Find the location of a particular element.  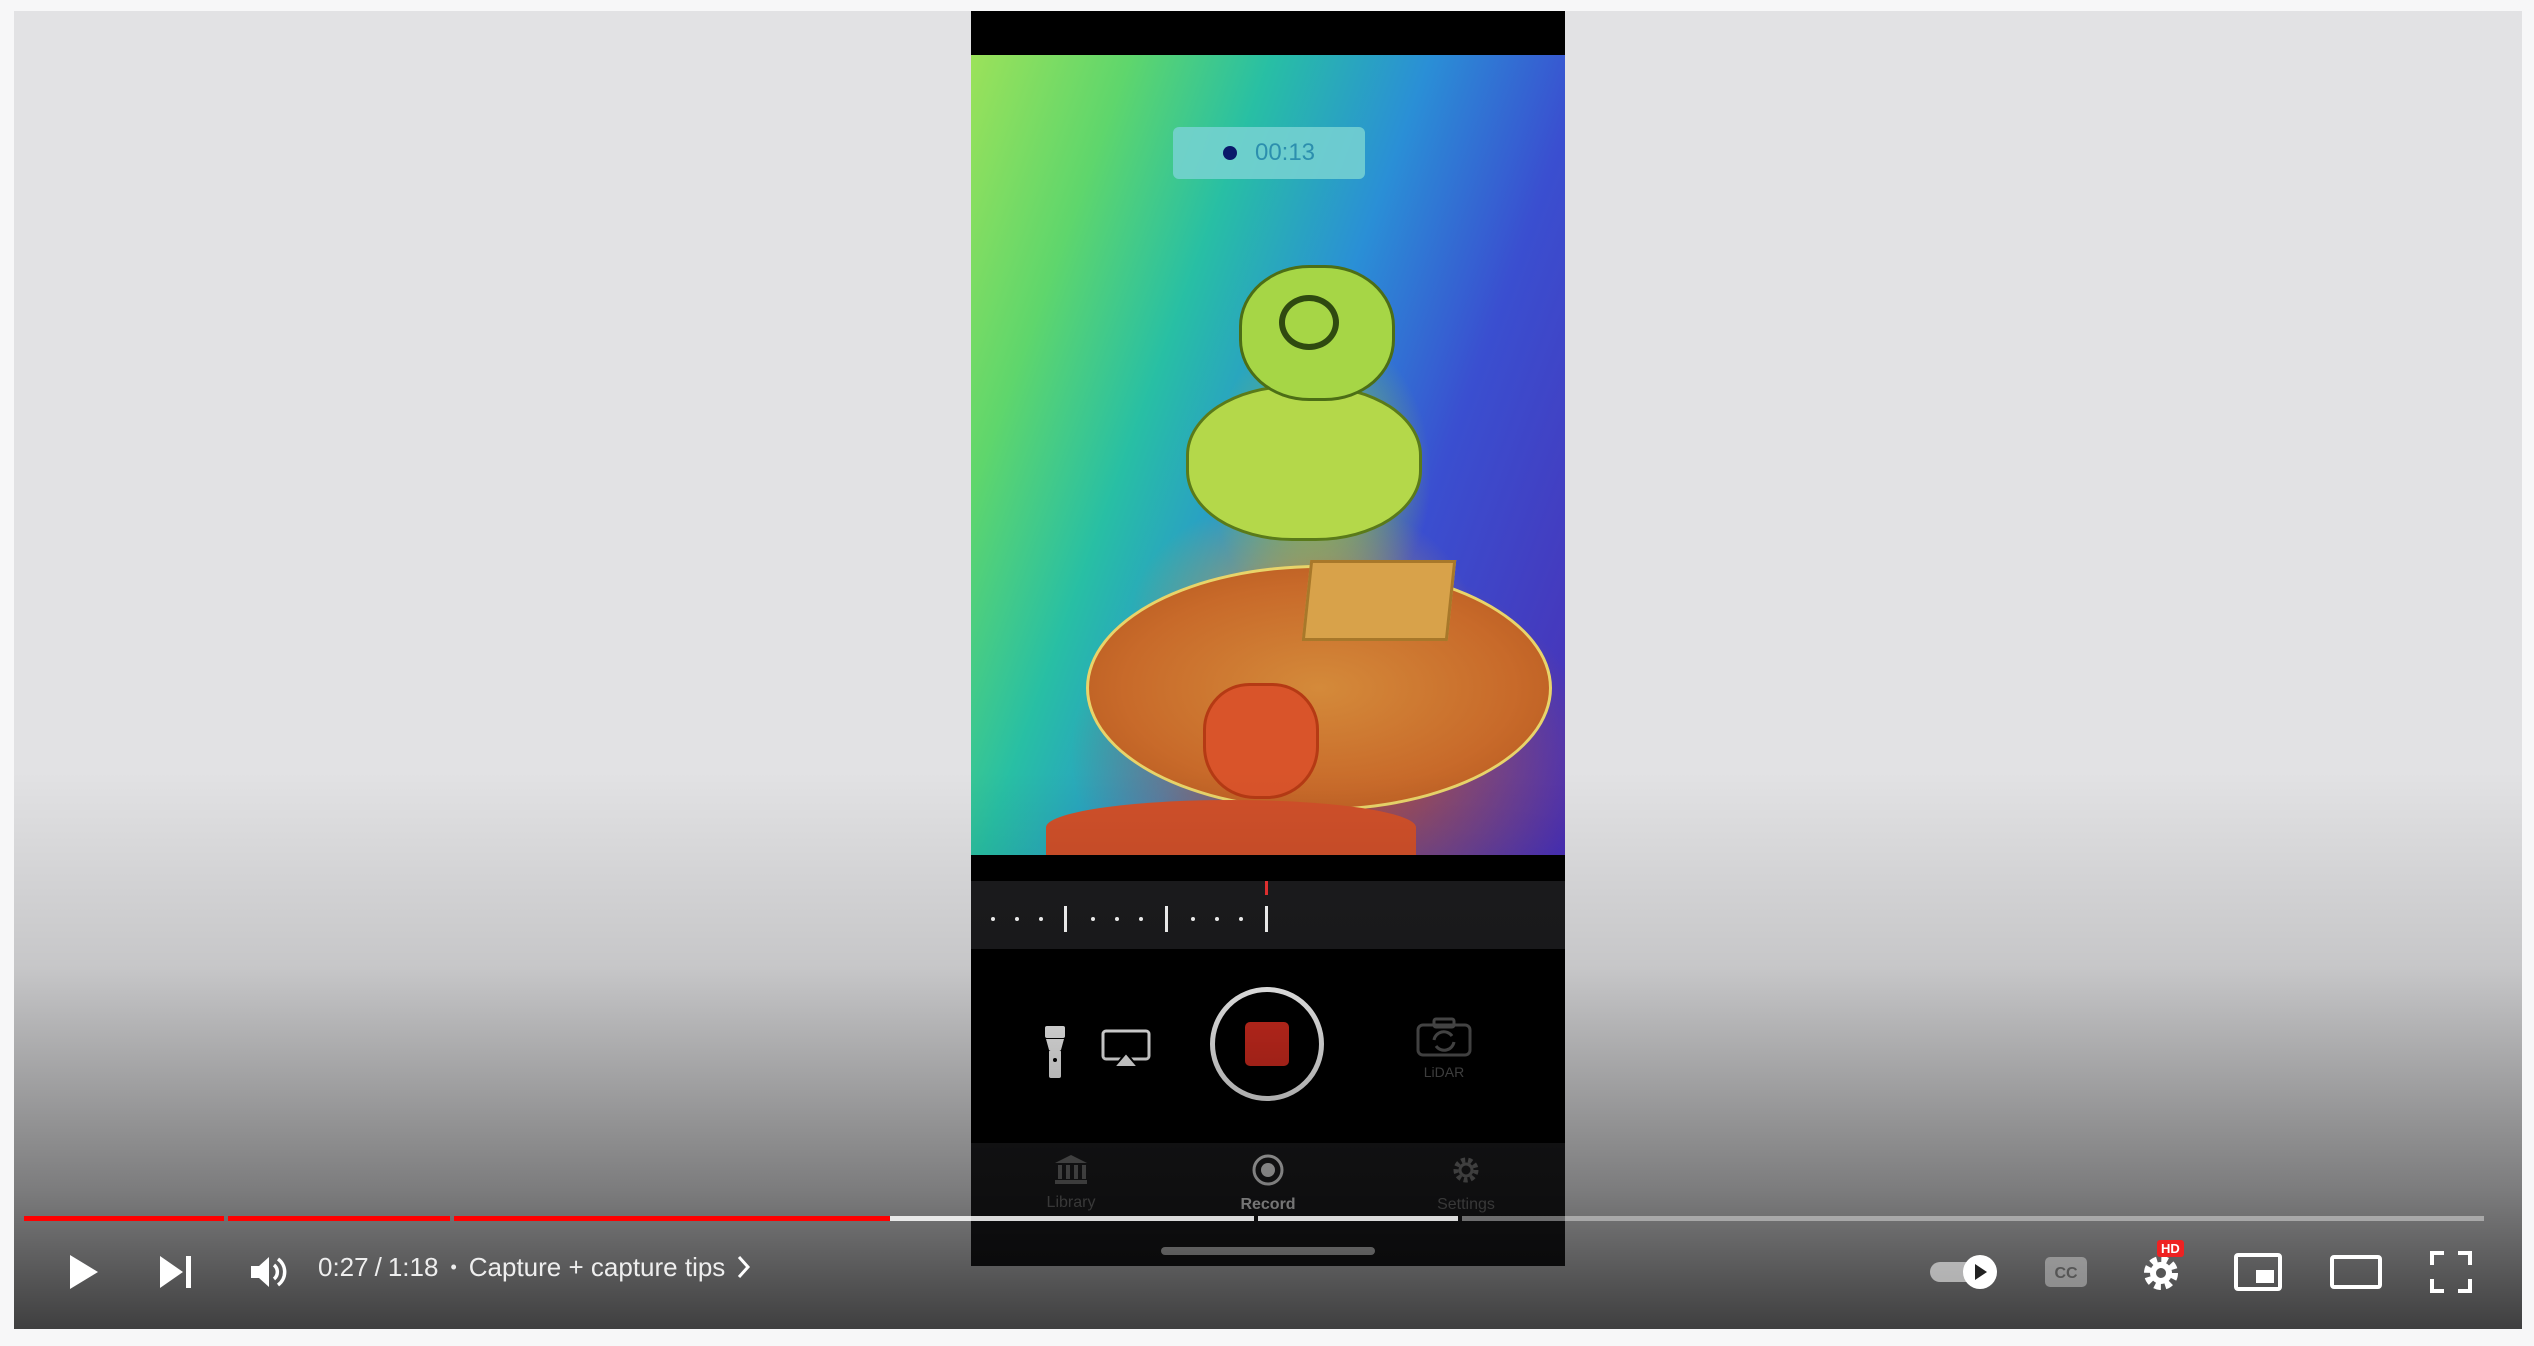

settings-gear-icon is located at coordinates (1466, 1170).